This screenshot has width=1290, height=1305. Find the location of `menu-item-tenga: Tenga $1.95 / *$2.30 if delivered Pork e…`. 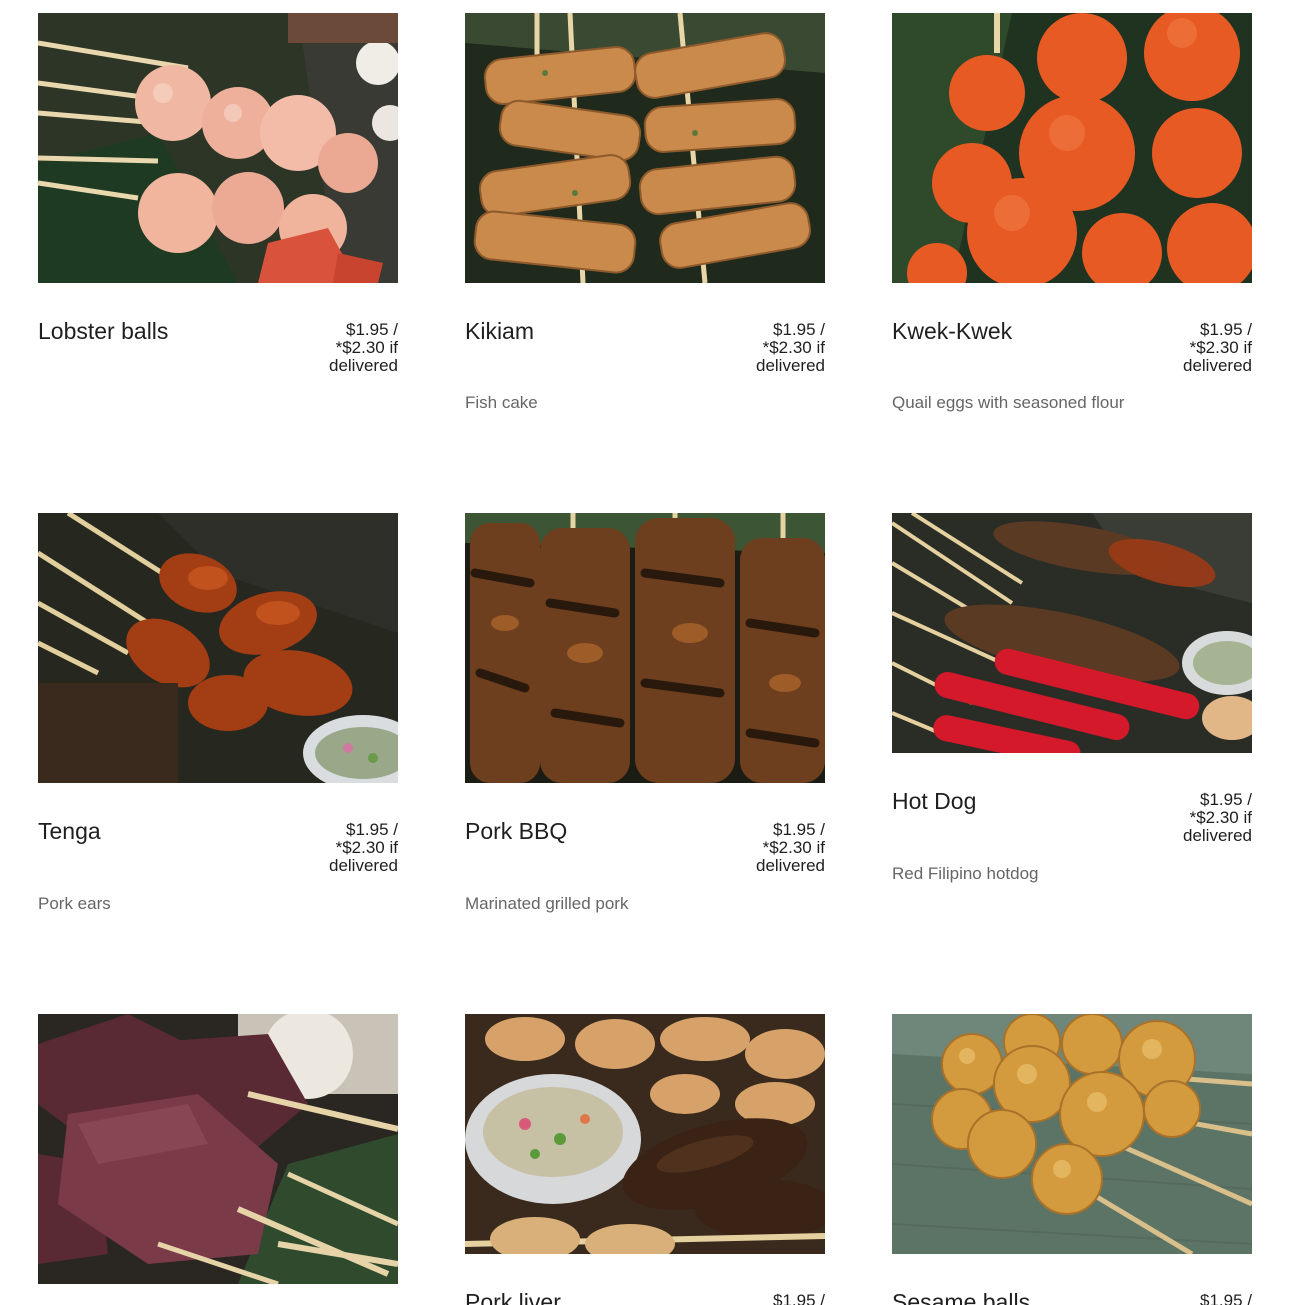

menu-item-tenga: Tenga $1.95 / *$2.30 if delivered Pork e… is located at coordinates (218, 723).